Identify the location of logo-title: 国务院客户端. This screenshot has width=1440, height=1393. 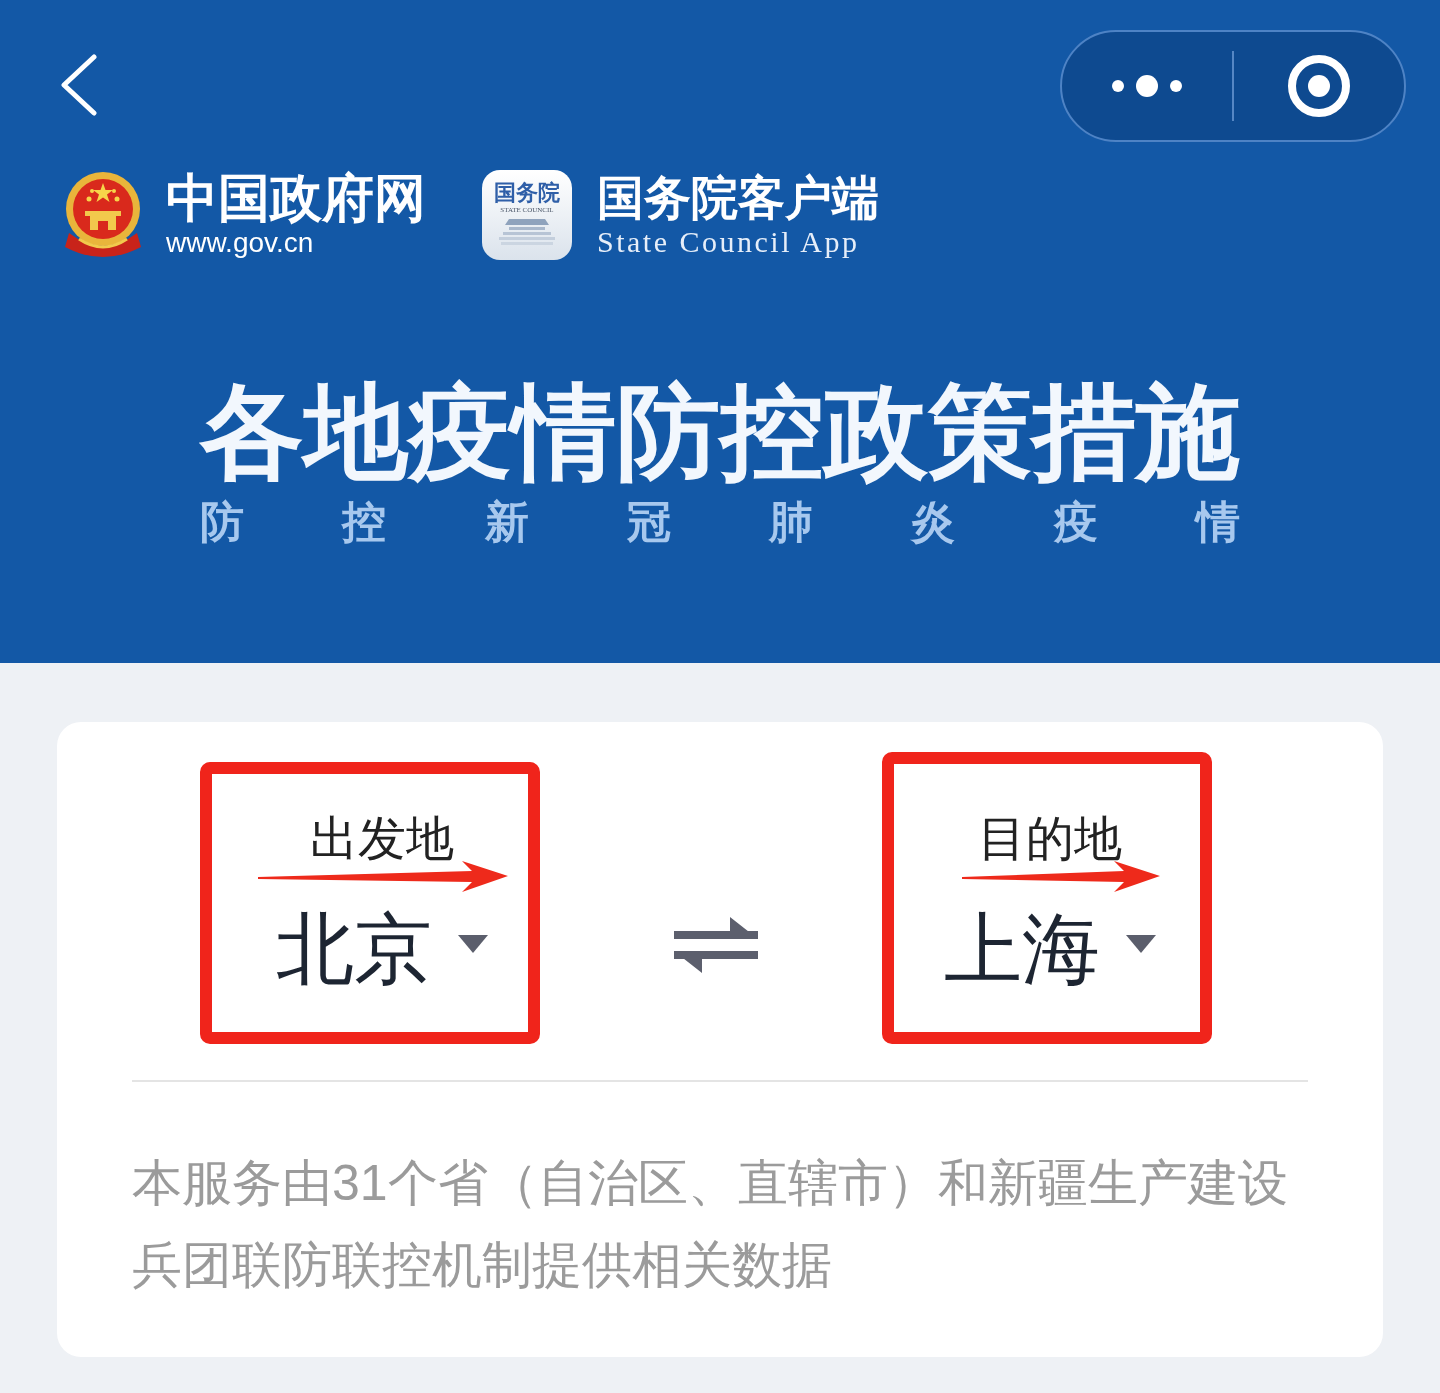
(738, 198).